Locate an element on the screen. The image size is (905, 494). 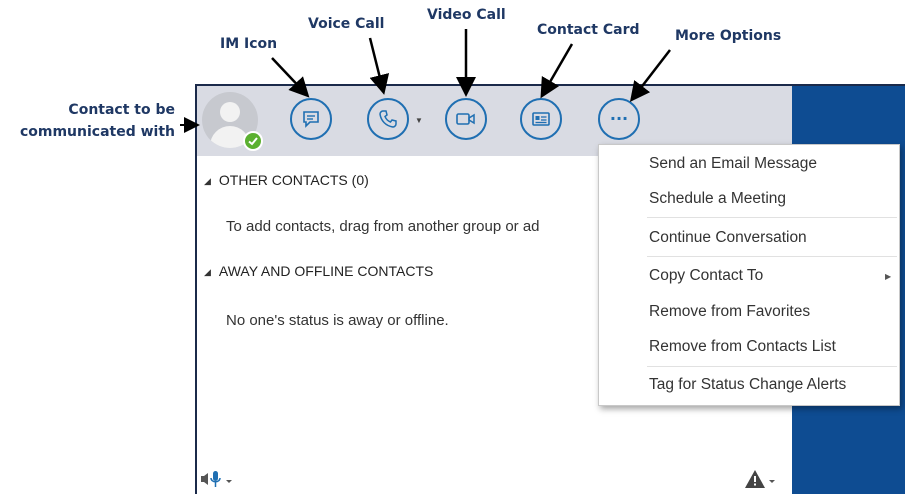
menu-item-remove-favorites: Remove from Favorites is located at coordinates (729, 312).